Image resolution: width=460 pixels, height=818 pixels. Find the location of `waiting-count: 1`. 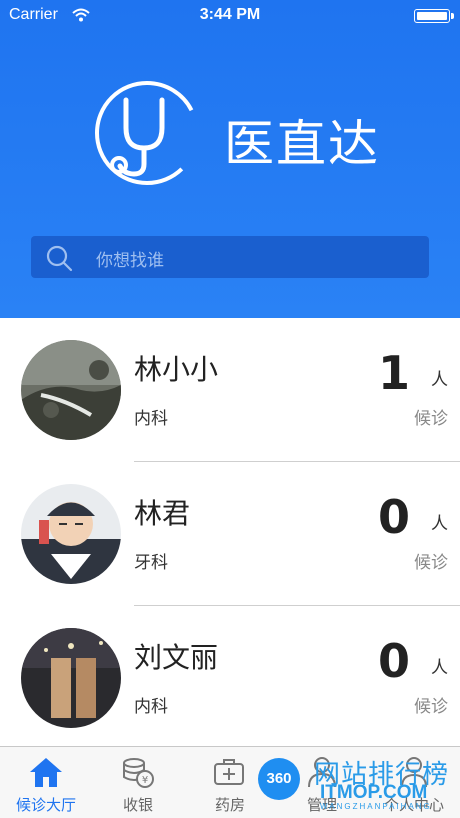

waiting-count: 1 is located at coordinates (393, 373).